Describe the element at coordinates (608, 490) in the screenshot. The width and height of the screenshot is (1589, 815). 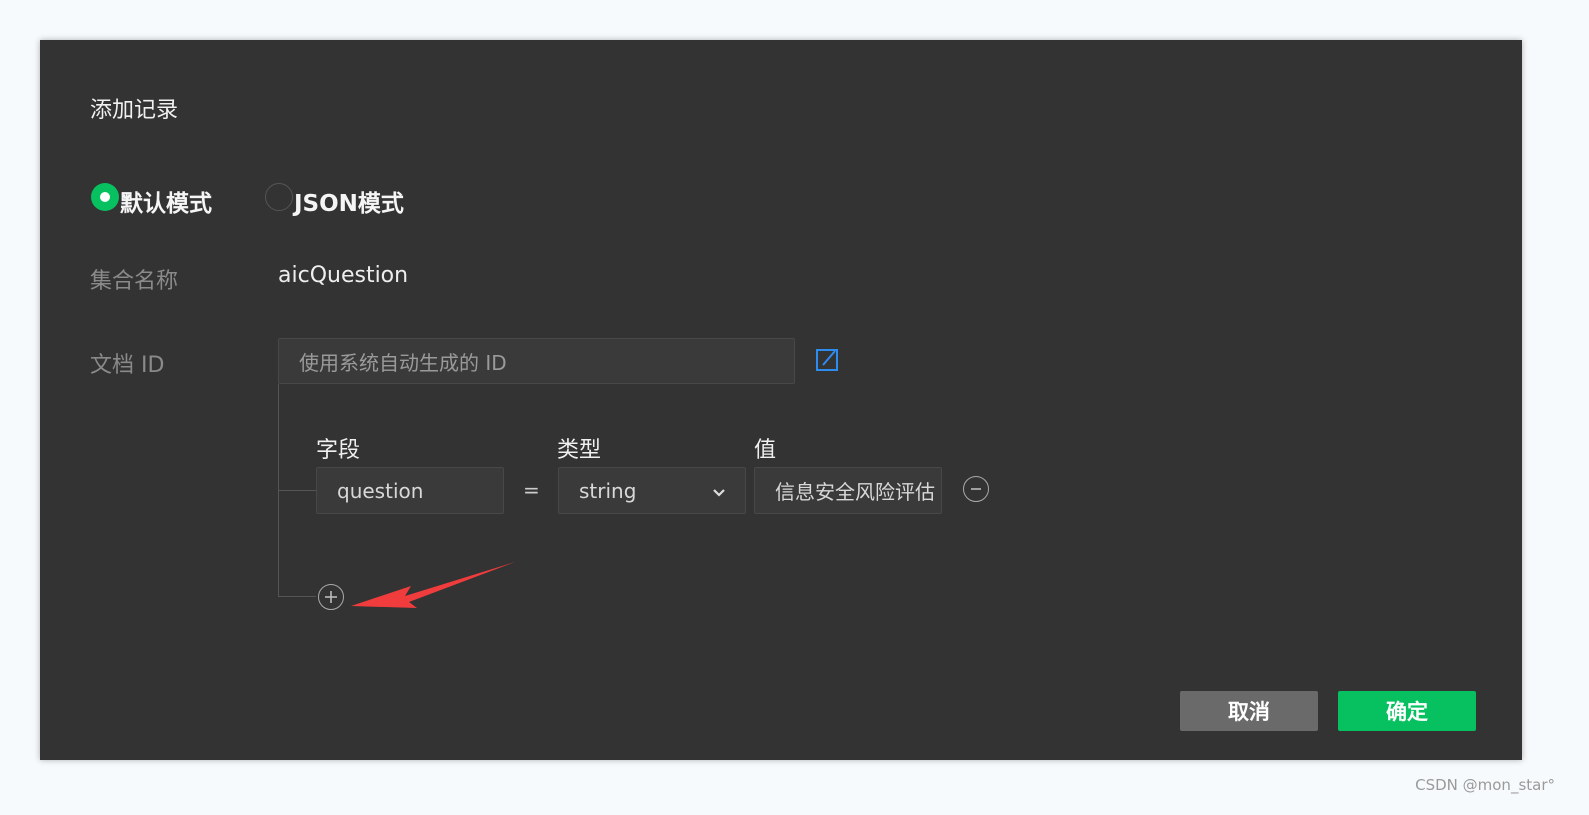
I see `type-select-value: string` at that location.